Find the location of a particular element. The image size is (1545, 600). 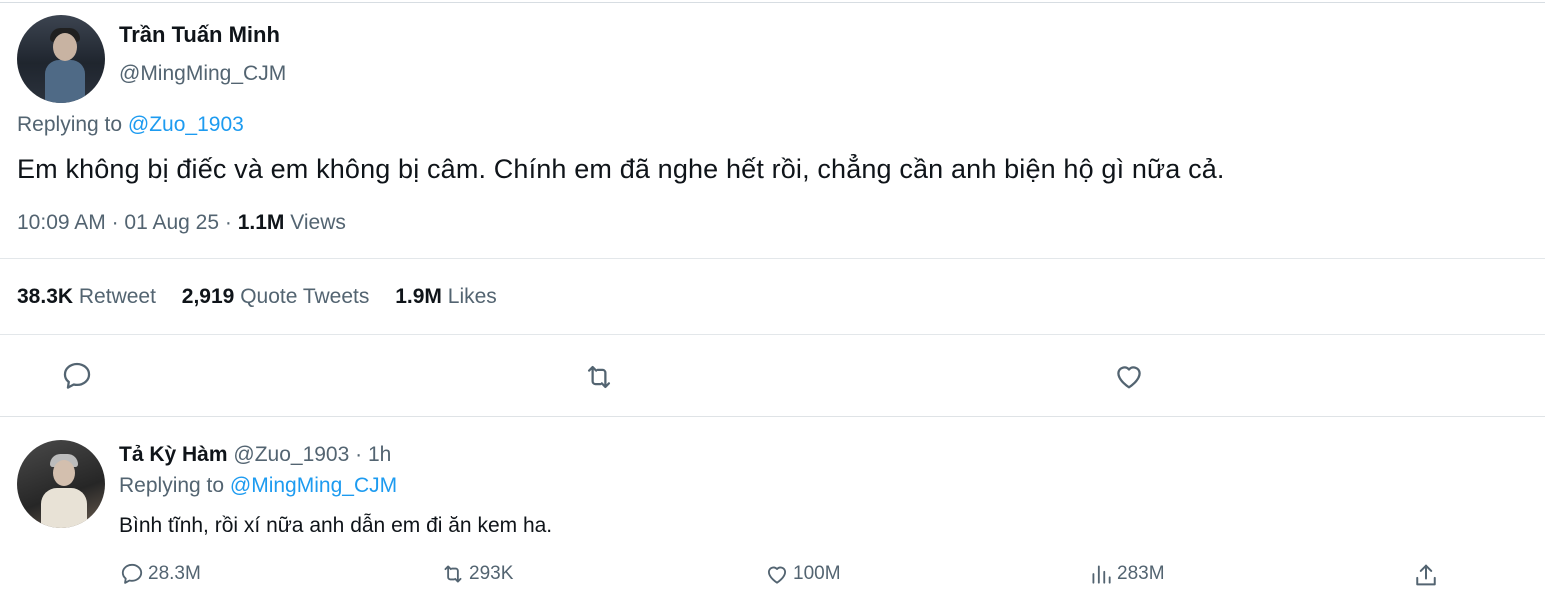

replies-count: 28.3M is located at coordinates (174, 573).